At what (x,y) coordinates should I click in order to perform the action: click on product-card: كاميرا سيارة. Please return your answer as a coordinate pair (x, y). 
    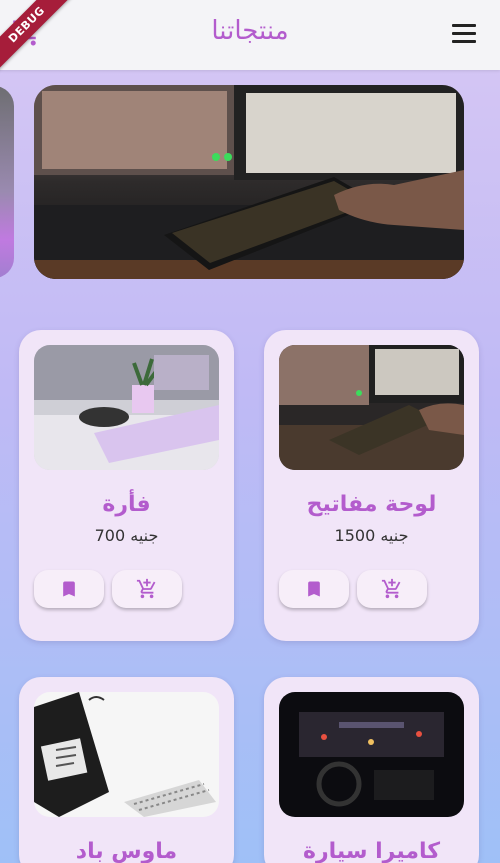
    Looking at the image, I should click on (371, 770).